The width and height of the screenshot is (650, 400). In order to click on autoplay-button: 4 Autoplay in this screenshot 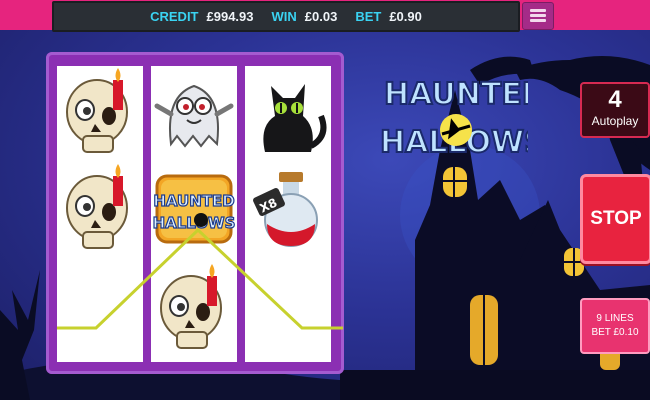, I will do `click(615, 110)`.